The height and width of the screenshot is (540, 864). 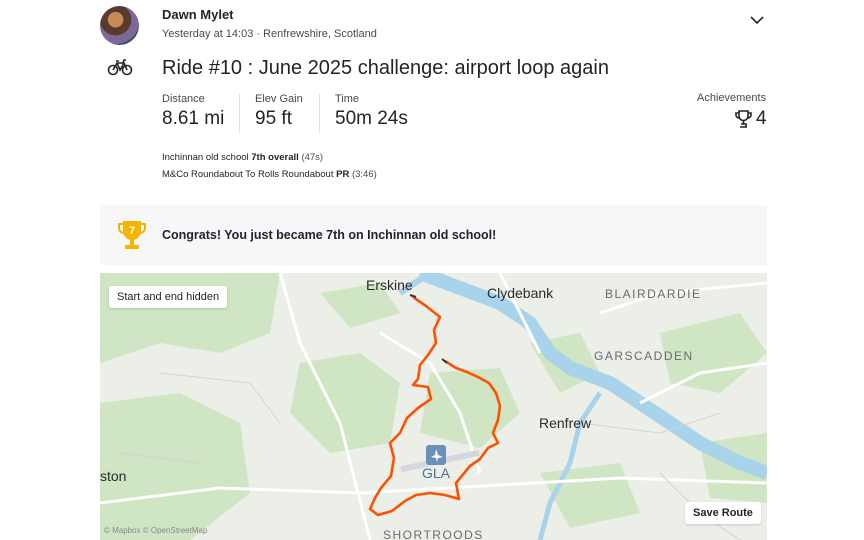 What do you see at coordinates (371, 118) in the screenshot?
I see `stat-value: 50m 24s` at bounding box center [371, 118].